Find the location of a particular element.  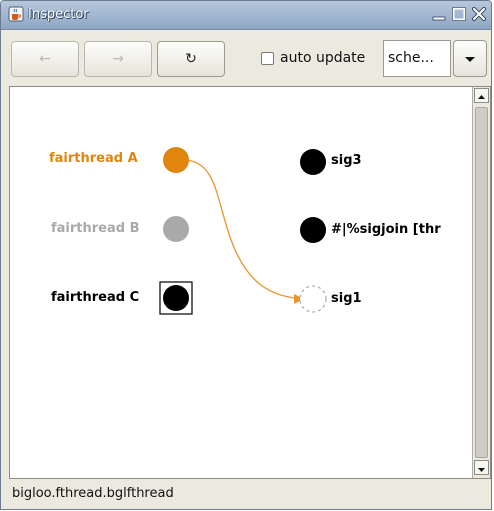

scroll-up-button is located at coordinates (481, 95).